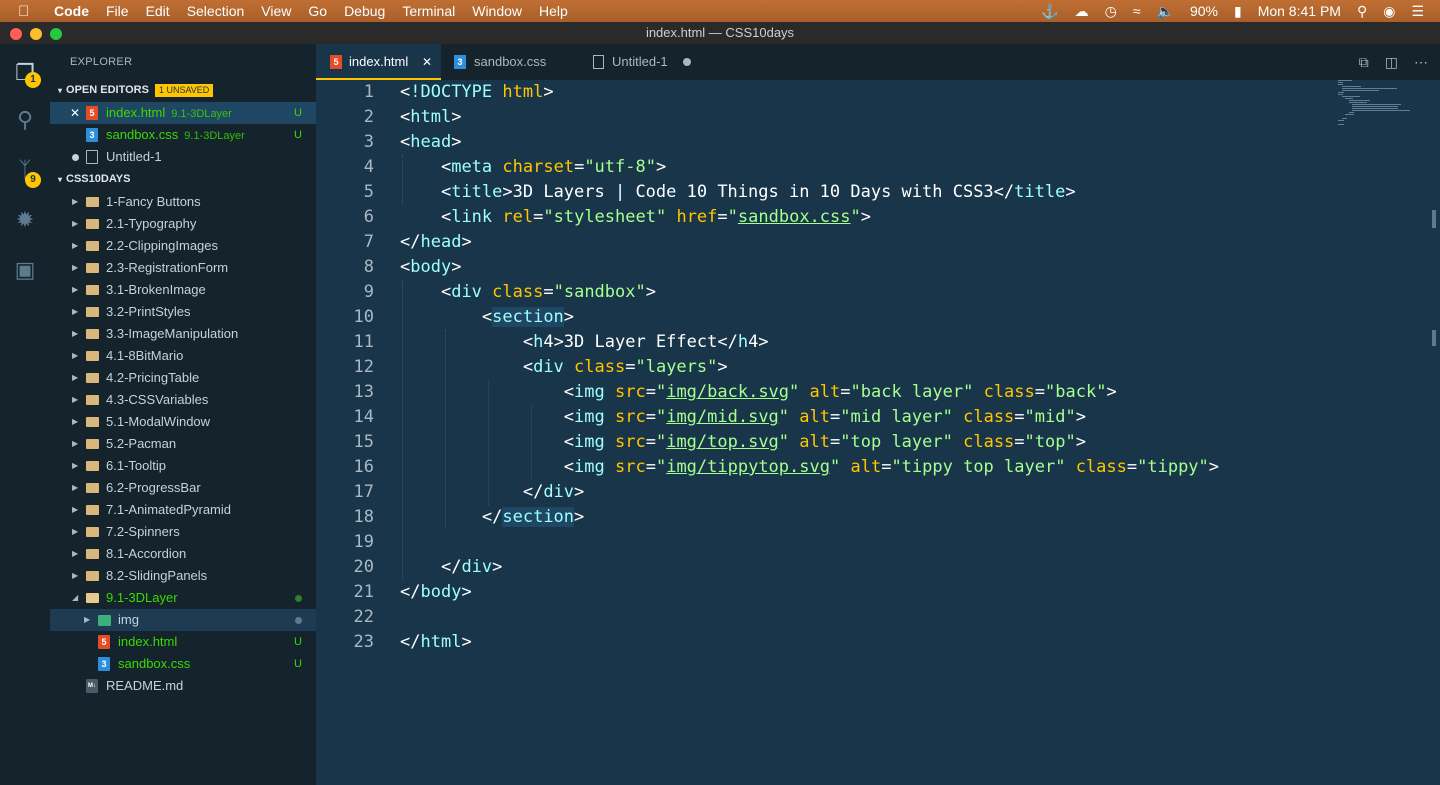  I want to click on creative-cloud-icon: ☁, so click(1082, 11).